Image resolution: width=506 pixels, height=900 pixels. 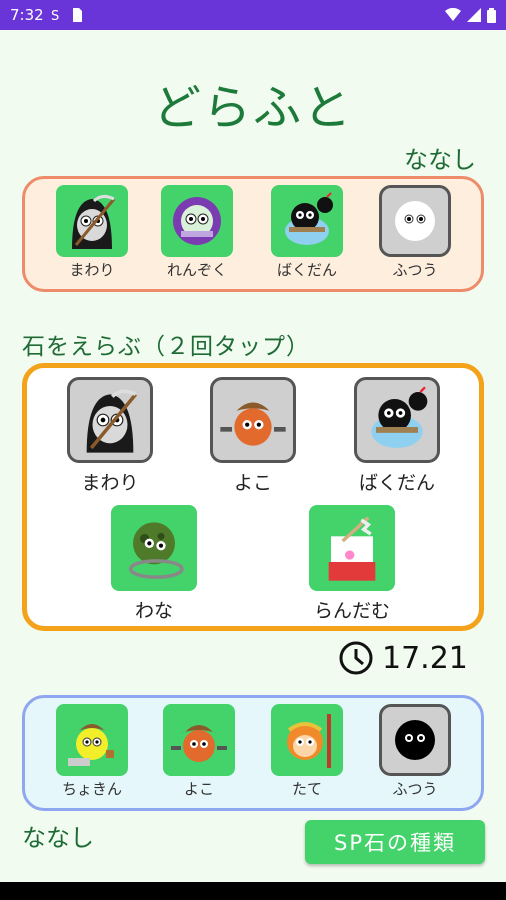 I want to click on opponent-stone-bakudan: ばくだん, so click(x=307, y=232).